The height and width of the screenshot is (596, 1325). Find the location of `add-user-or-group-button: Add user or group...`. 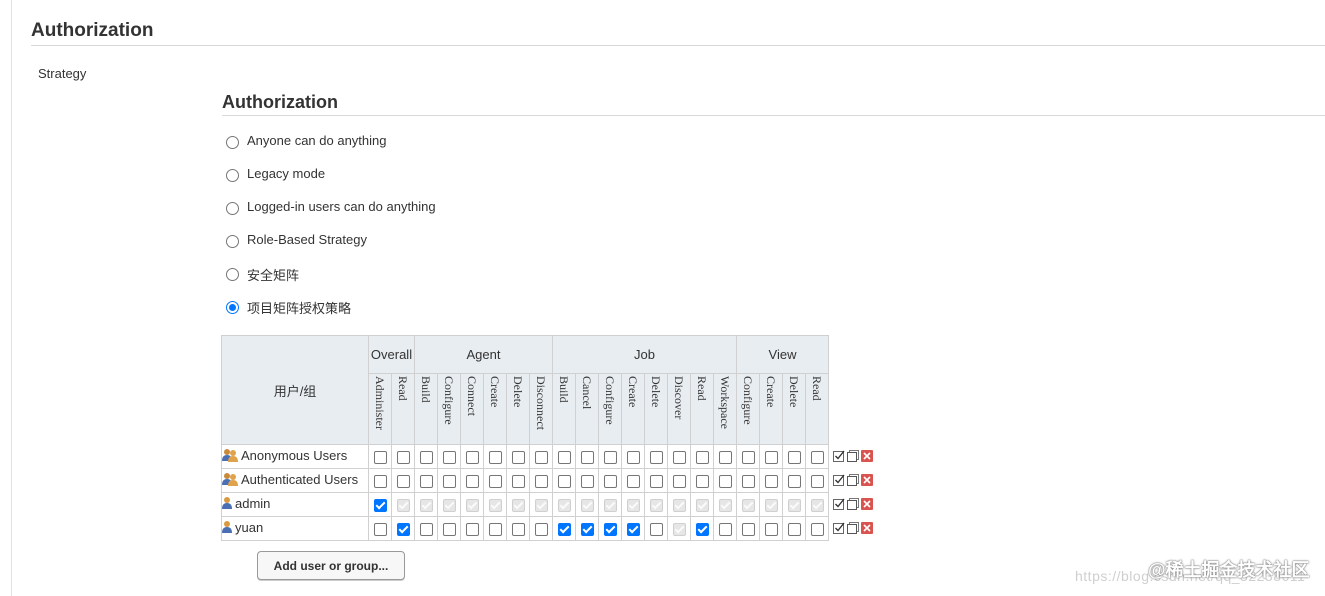

add-user-or-group-button: Add user or group... is located at coordinates (331, 565).